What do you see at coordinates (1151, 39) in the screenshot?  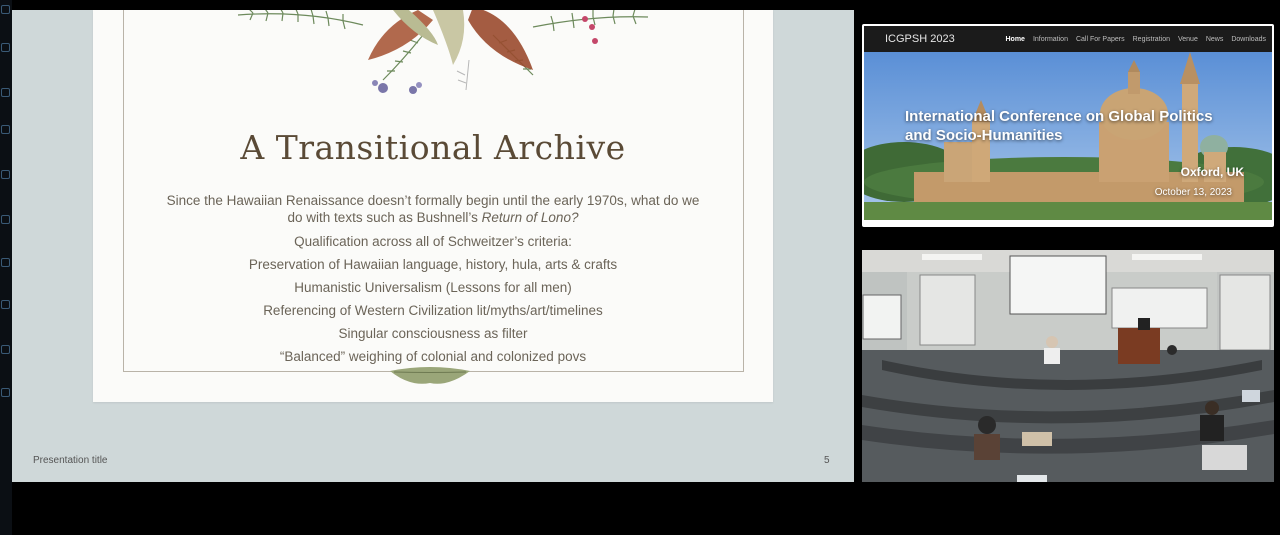 I see `nav-registration: Registration` at bounding box center [1151, 39].